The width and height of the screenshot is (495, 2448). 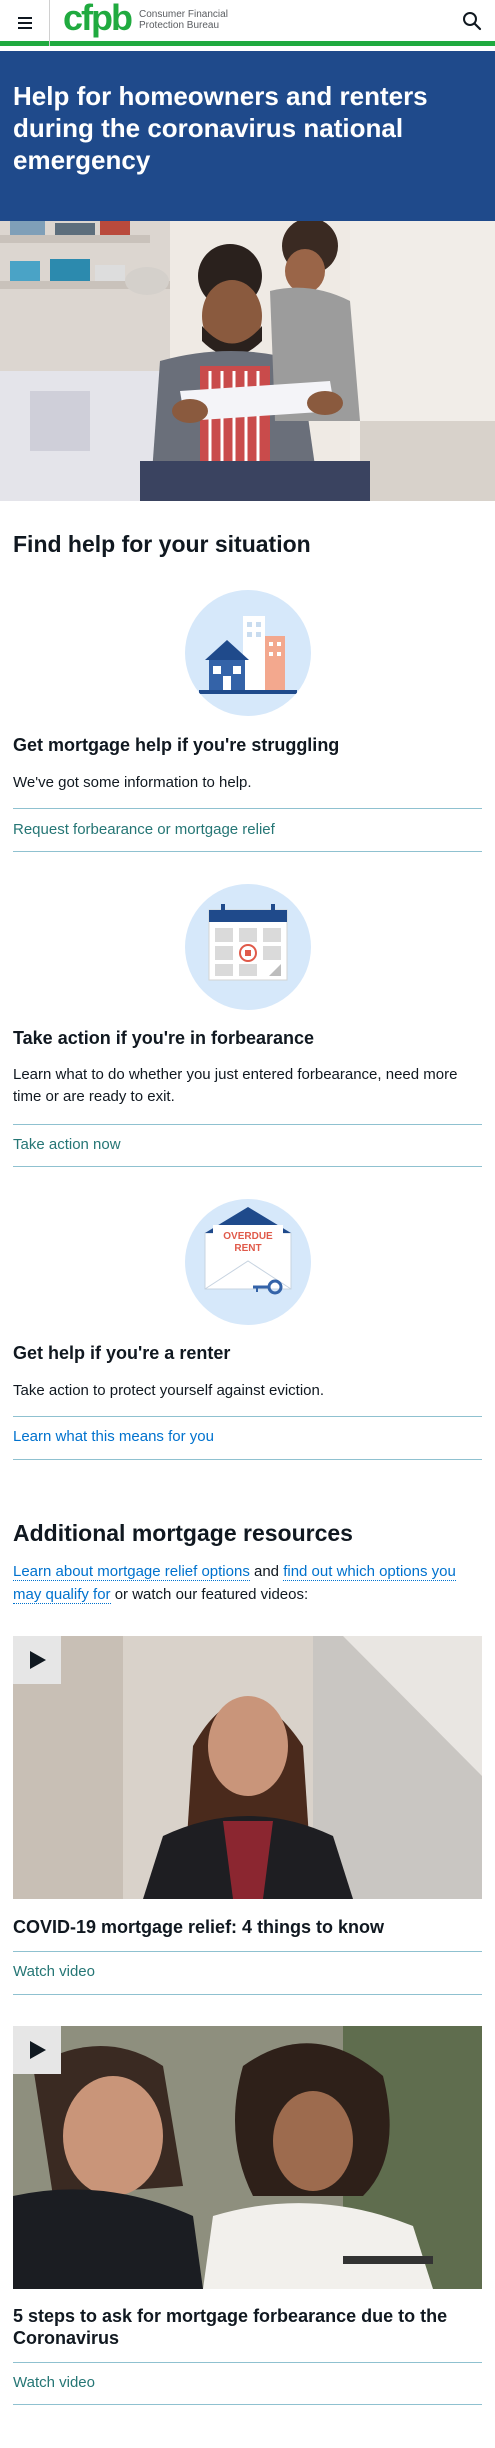 I want to click on calendar-icon, so click(x=248, y=947).